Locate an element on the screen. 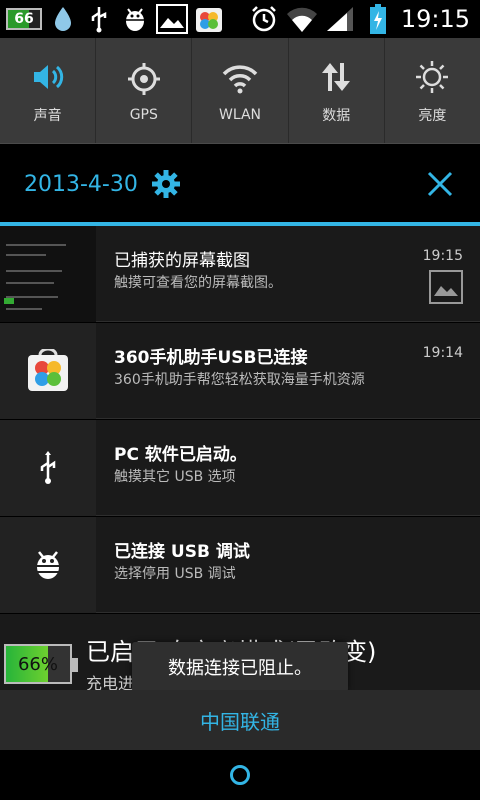 Image resolution: width=480 pixels, height=800 pixels. notification-text: 选择停用 USB 调试 is located at coordinates (175, 574).